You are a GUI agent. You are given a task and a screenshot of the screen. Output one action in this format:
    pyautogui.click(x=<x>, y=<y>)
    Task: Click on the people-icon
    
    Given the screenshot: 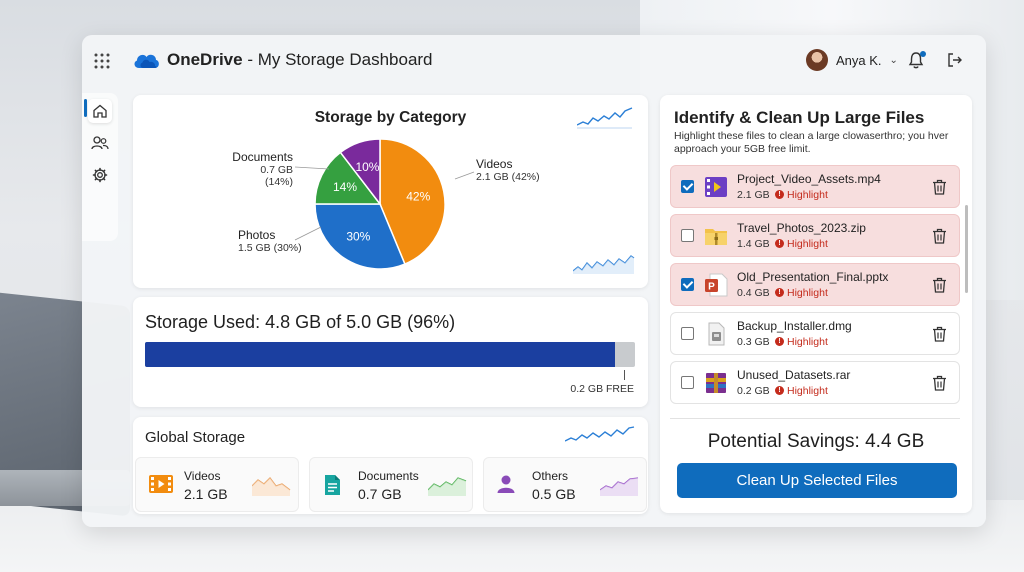 What is the action you would take?
    pyautogui.click(x=100, y=143)
    